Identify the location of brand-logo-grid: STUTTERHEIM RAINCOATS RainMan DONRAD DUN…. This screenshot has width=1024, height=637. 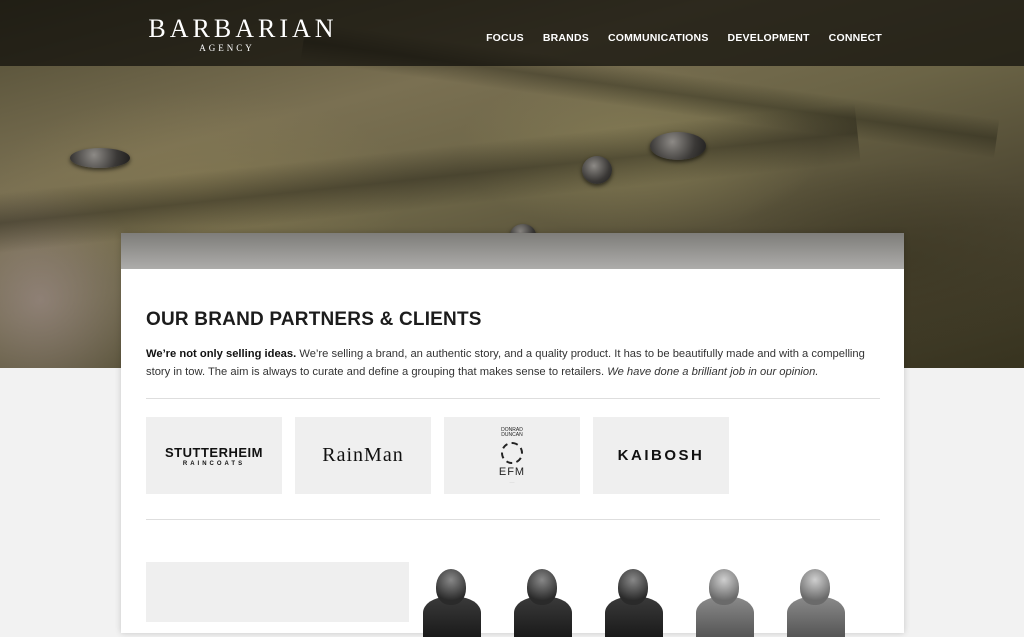
(444, 455).